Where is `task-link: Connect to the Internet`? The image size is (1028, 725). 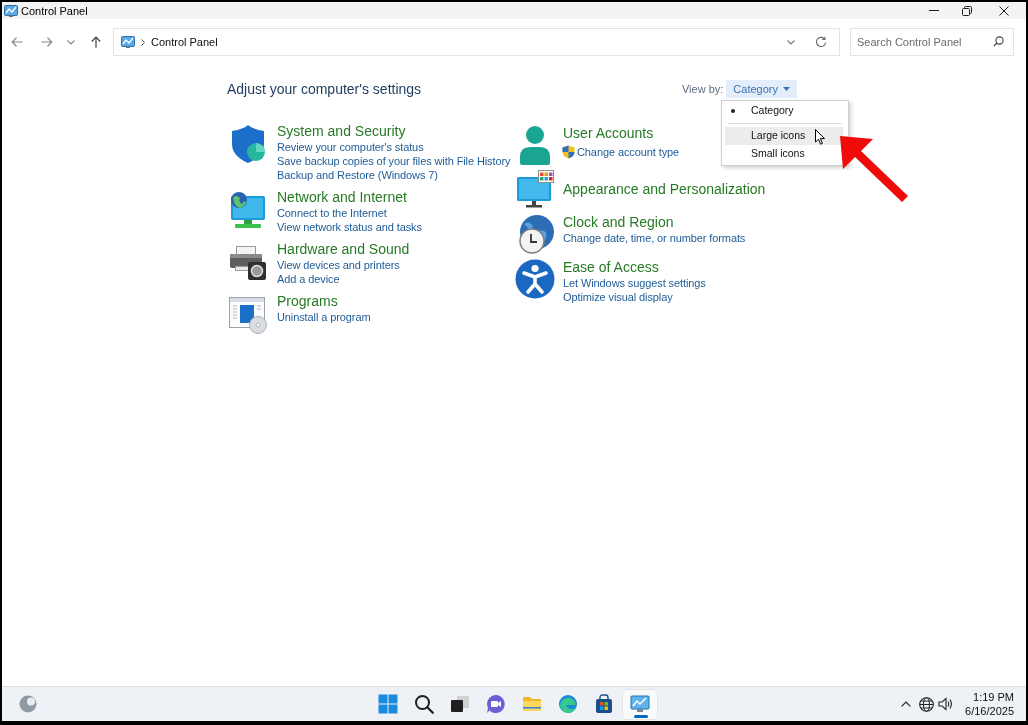
task-link: Connect to the Internet is located at coordinates (349, 213).